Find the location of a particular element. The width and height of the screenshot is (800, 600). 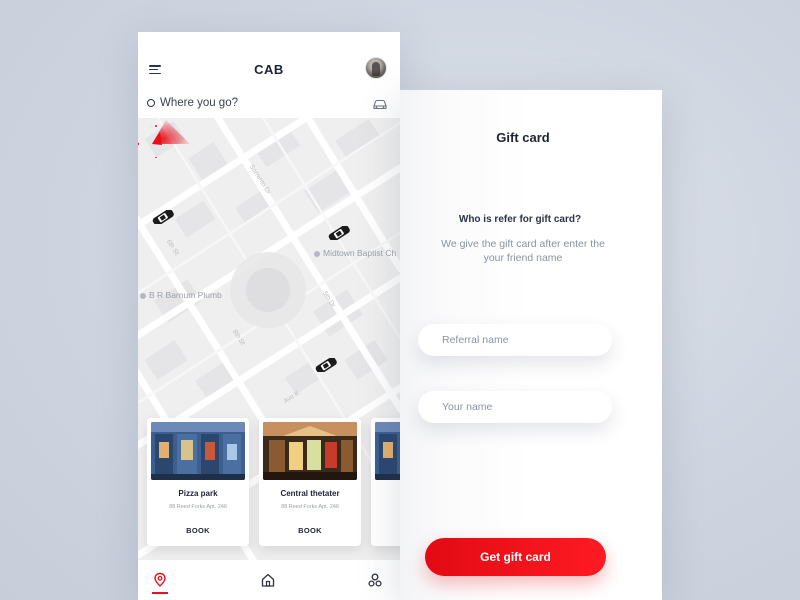

current-location-icon is located at coordinates (164, 139).